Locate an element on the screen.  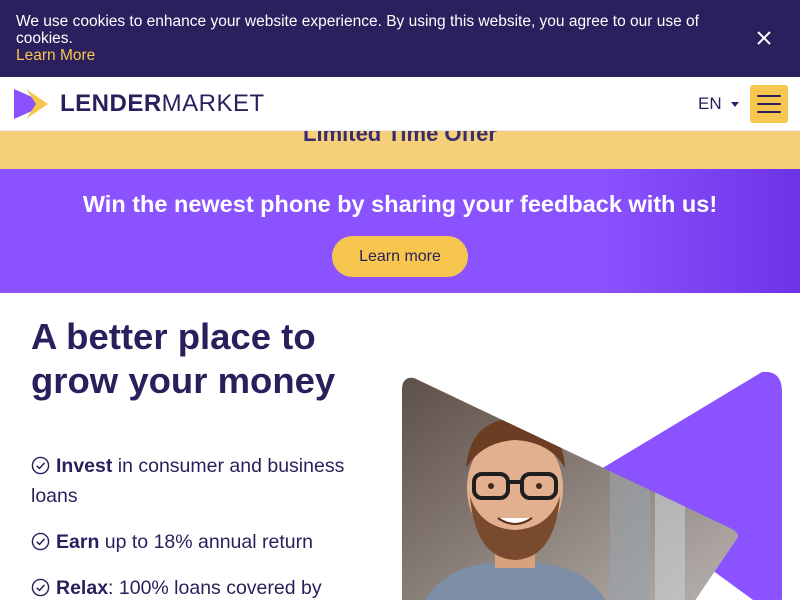
offer-text: Limited Time Offer is located at coordinates (400, 138).